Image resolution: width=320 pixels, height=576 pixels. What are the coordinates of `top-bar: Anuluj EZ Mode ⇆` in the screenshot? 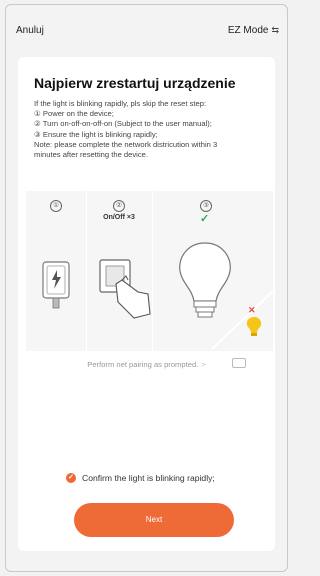 It's located at (147, 30).